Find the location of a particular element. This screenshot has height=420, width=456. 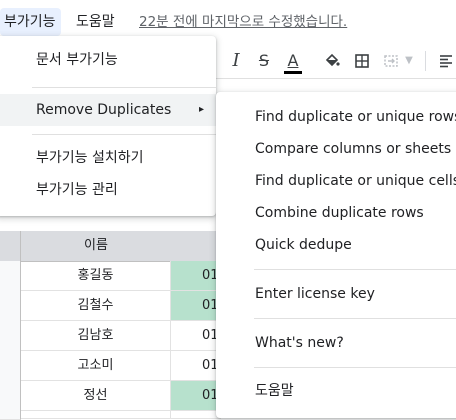

table-cell: 고소미 is located at coordinates (96, 366).